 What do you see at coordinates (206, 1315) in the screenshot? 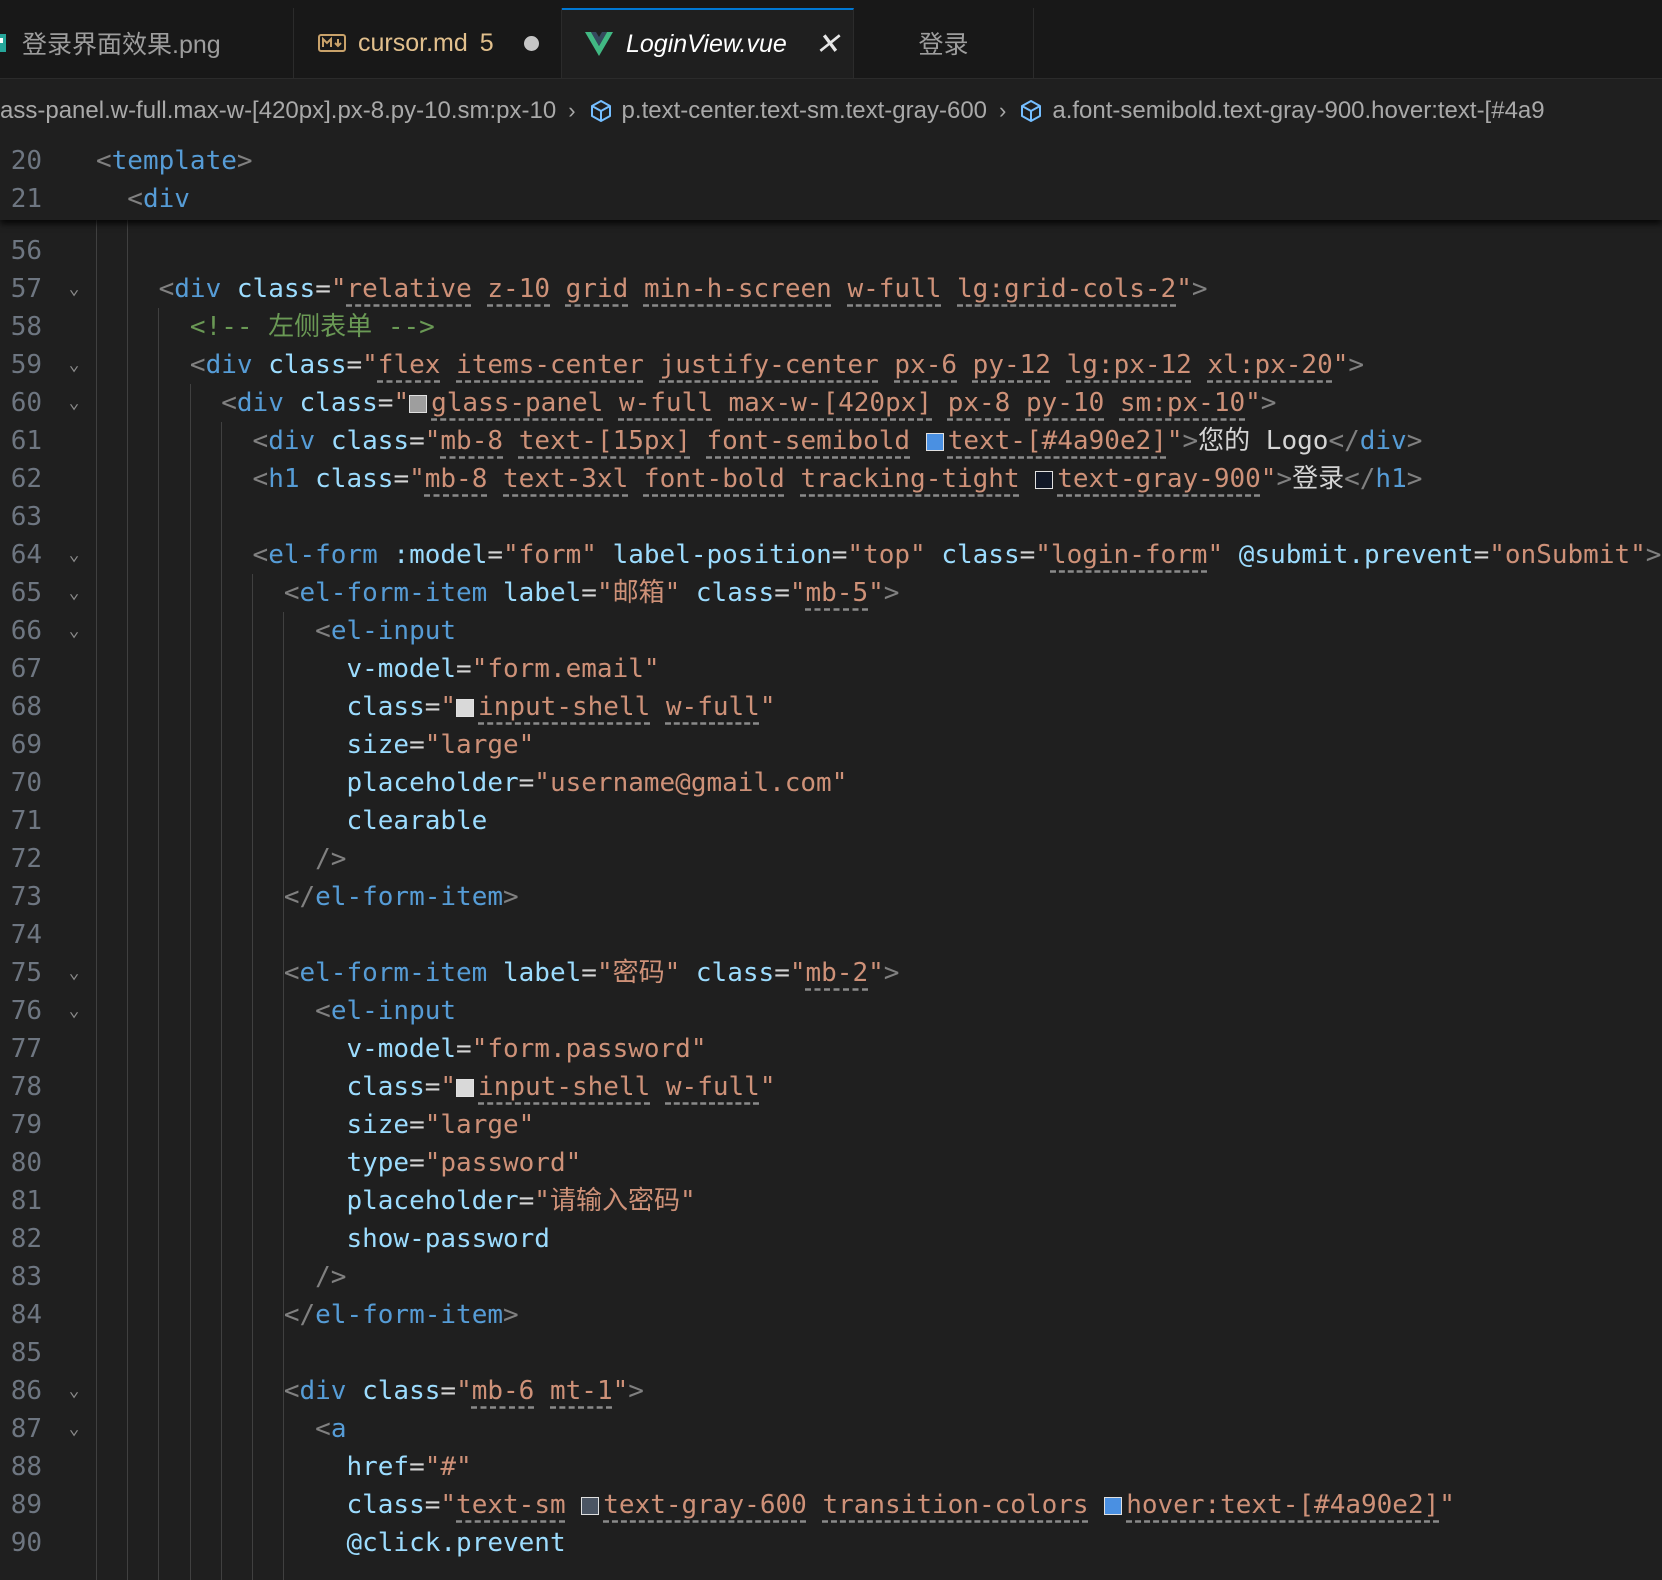
I see `code-token: </` at bounding box center [206, 1315].